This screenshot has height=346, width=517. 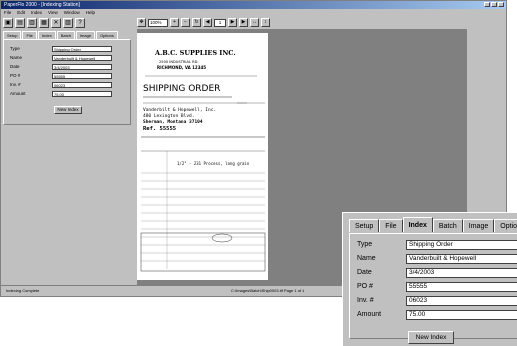 I want to click on doc-consignee3: Sherman, Montana 37104, so click(x=173, y=122).